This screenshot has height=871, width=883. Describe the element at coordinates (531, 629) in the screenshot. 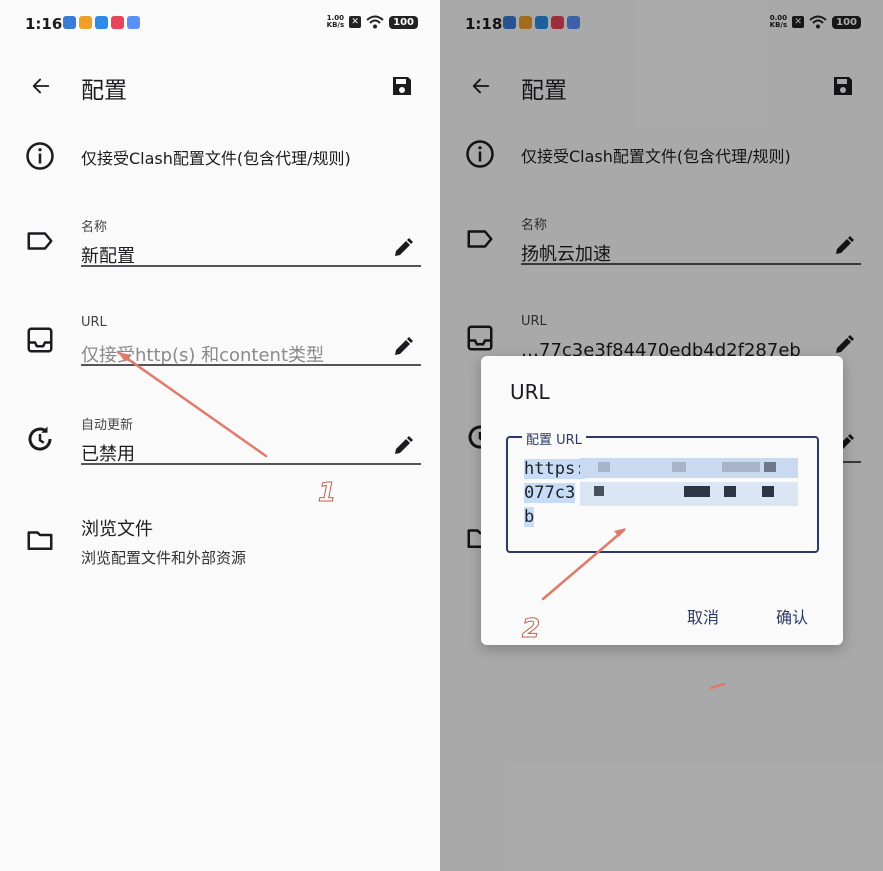

I see `annotation-number: 2` at that location.